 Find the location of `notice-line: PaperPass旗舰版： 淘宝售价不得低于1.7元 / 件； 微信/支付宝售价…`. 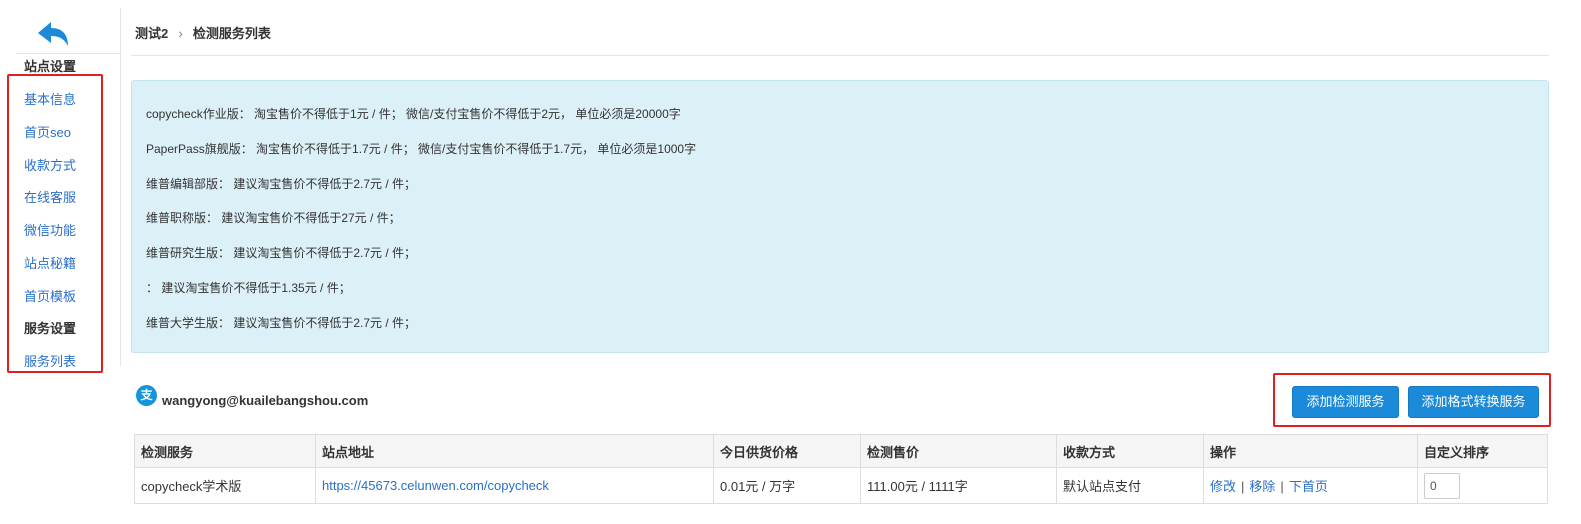

notice-line: PaperPass旗舰版： 淘宝售价不得低于1.7元 / 件； 微信/支付宝售价… is located at coordinates (421, 149).